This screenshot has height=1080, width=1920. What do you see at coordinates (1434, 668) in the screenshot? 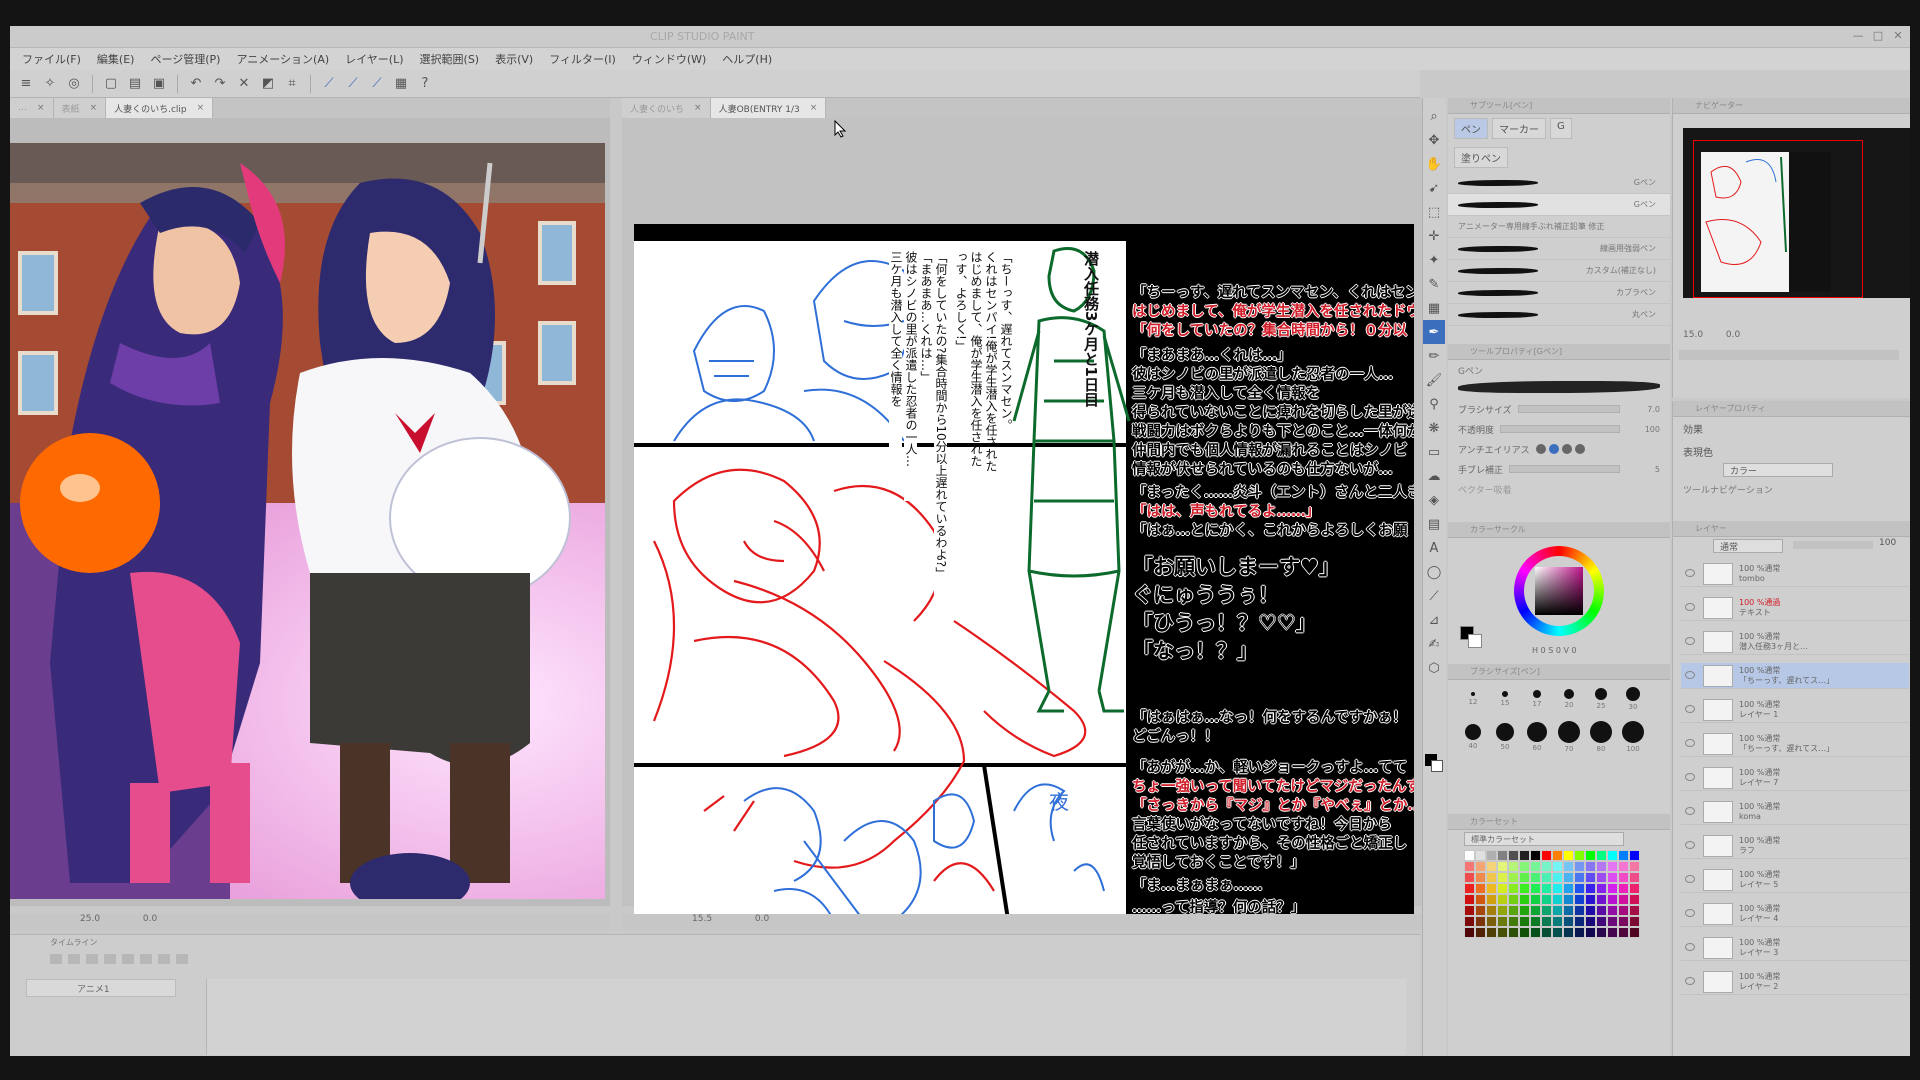
I see `vector-tool-icon: ⬡` at bounding box center [1434, 668].